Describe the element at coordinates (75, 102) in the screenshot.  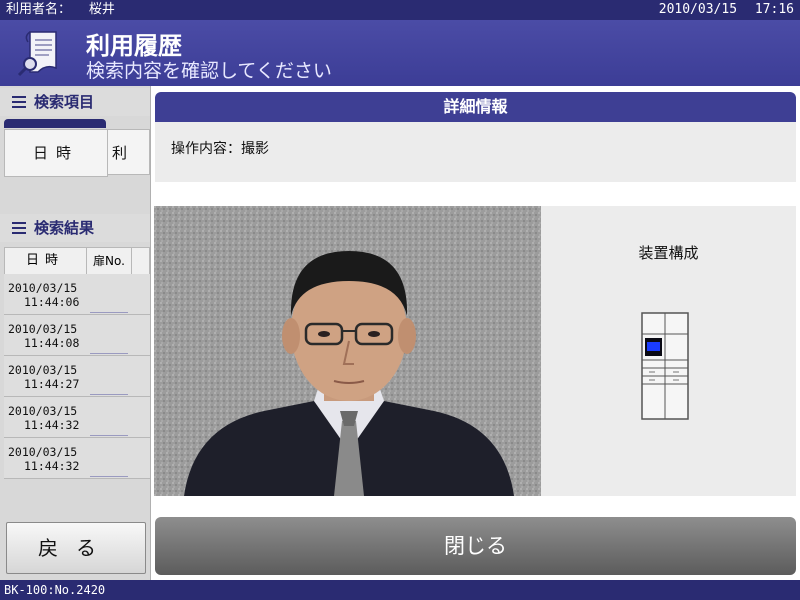
I see `search-items-heading: 検索項目` at that location.